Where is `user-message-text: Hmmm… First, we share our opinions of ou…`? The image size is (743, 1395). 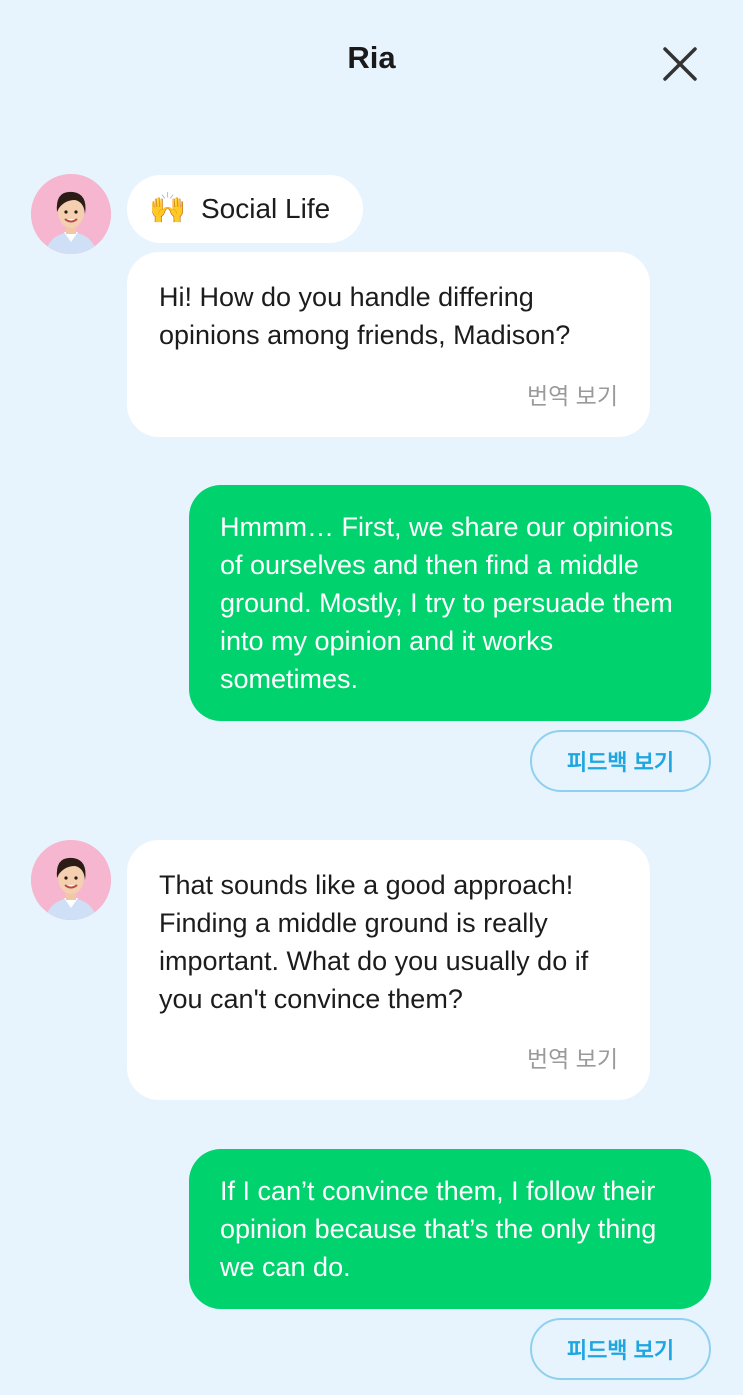 user-message-text: Hmmm… First, we share our opinions of ou… is located at coordinates (447, 603).